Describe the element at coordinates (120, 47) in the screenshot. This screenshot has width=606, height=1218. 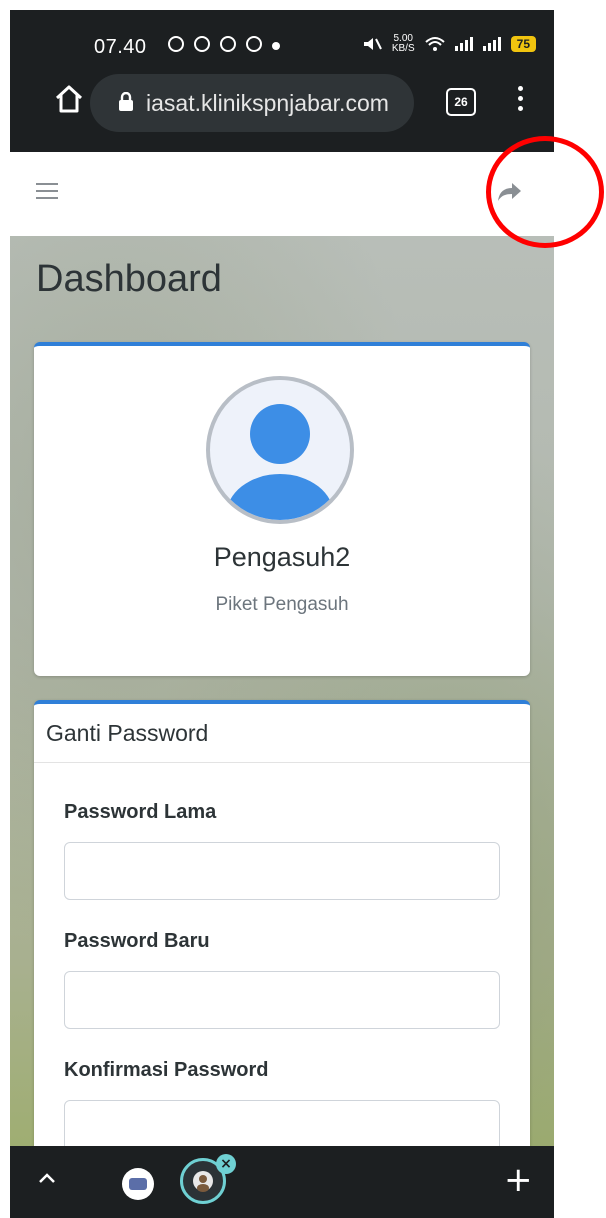
I see `status-time: 07.40` at that location.